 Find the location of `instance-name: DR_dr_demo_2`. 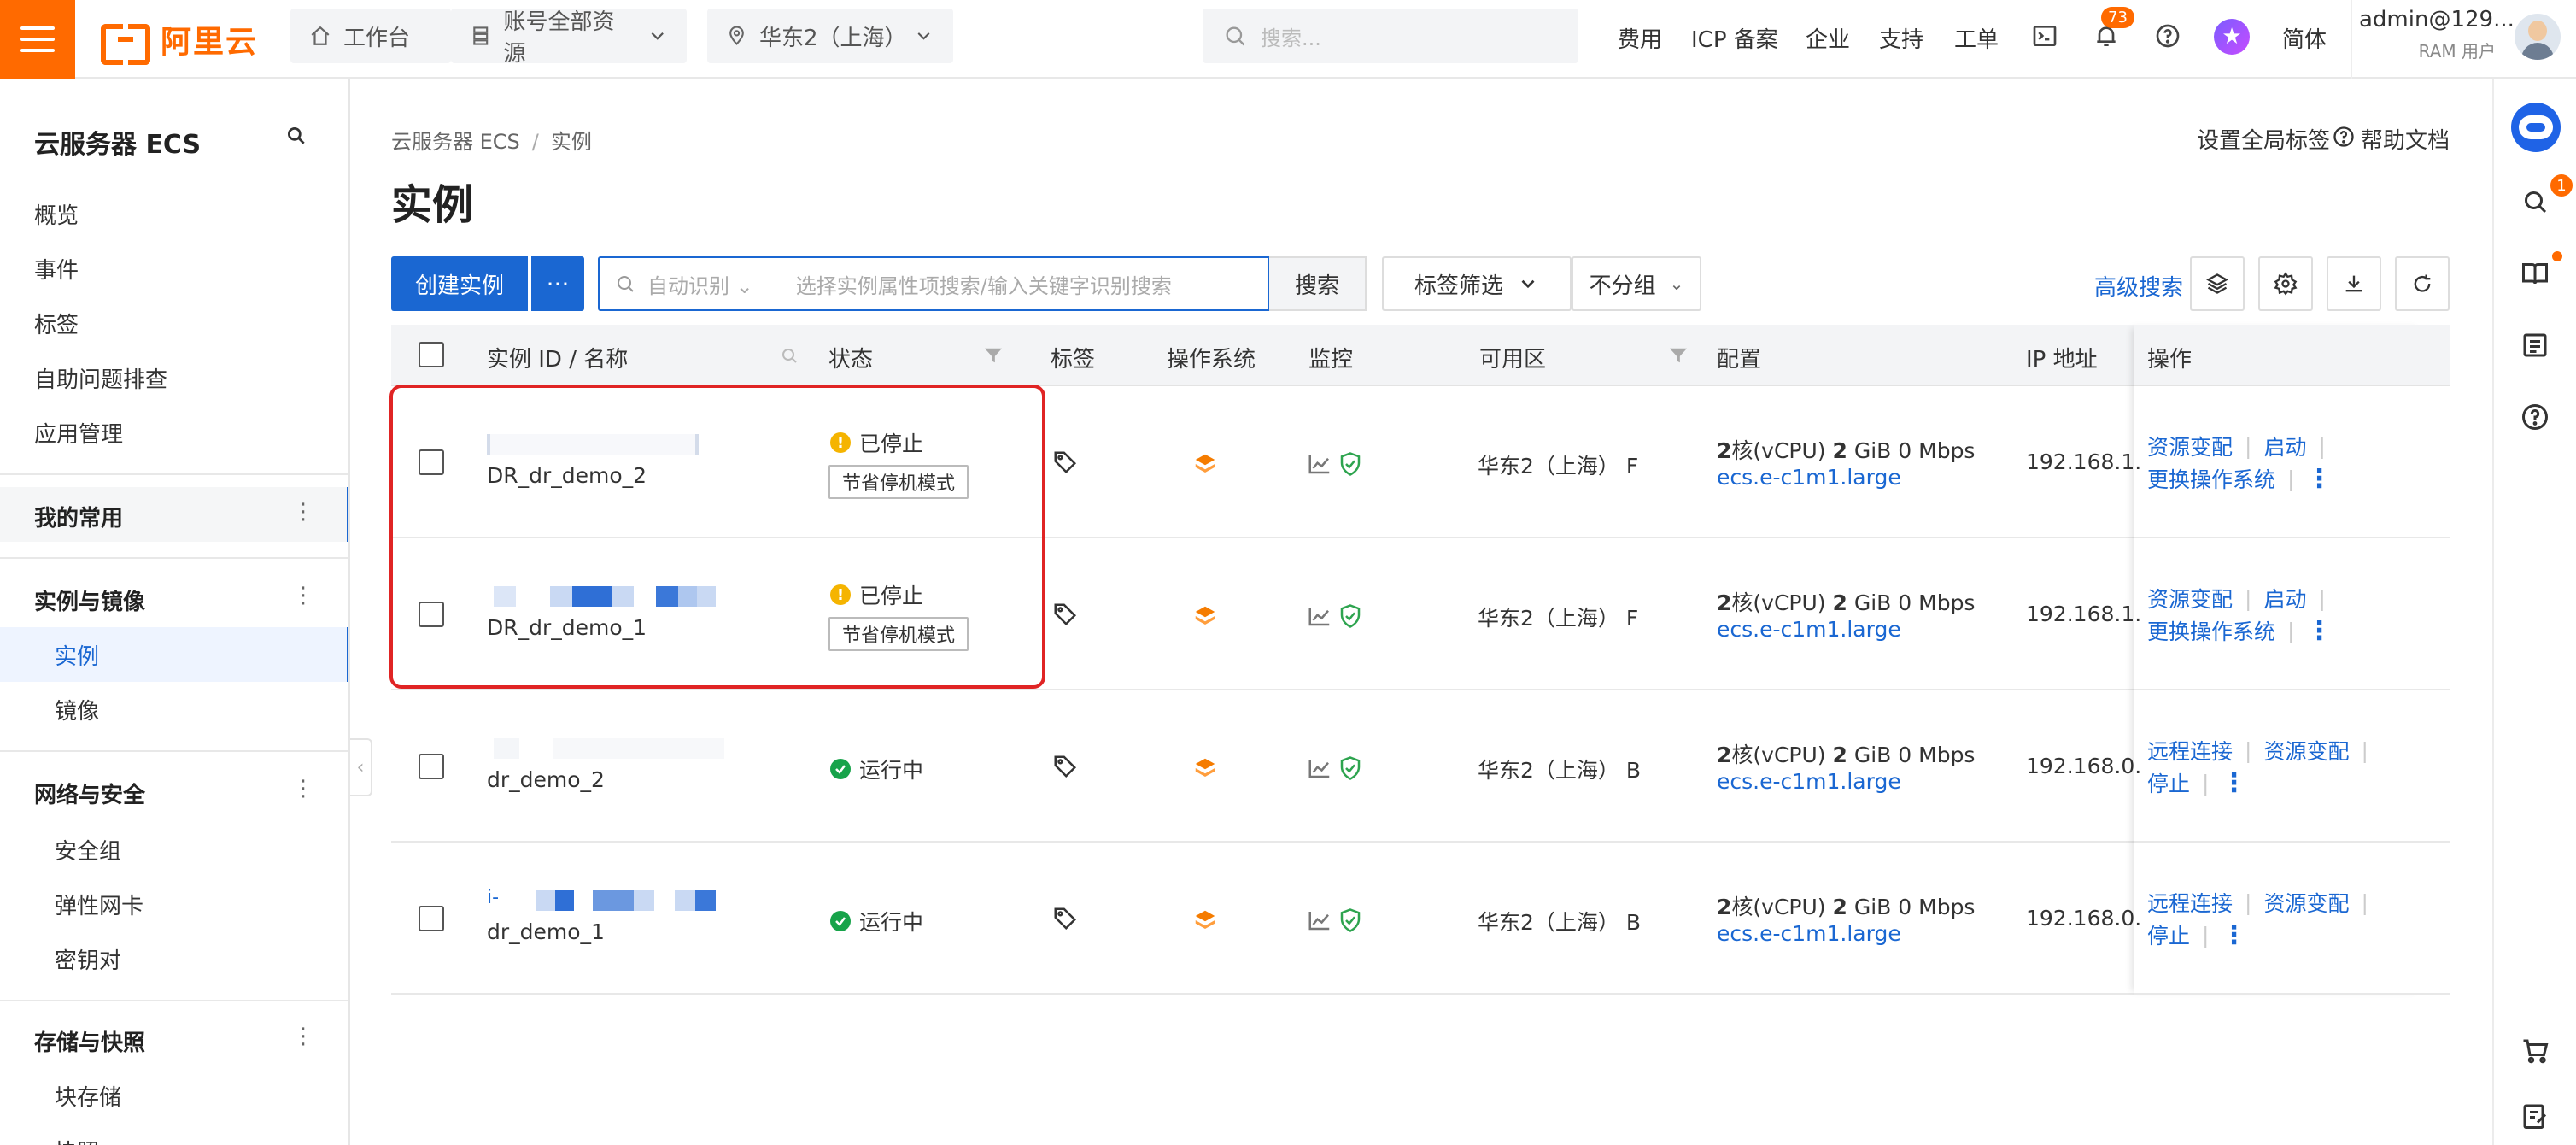

instance-name: DR_dr_demo_2 is located at coordinates (567, 475).